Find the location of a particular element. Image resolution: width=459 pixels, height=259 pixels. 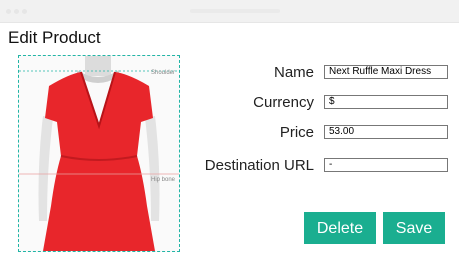

delete-button: Delete is located at coordinates (340, 228).